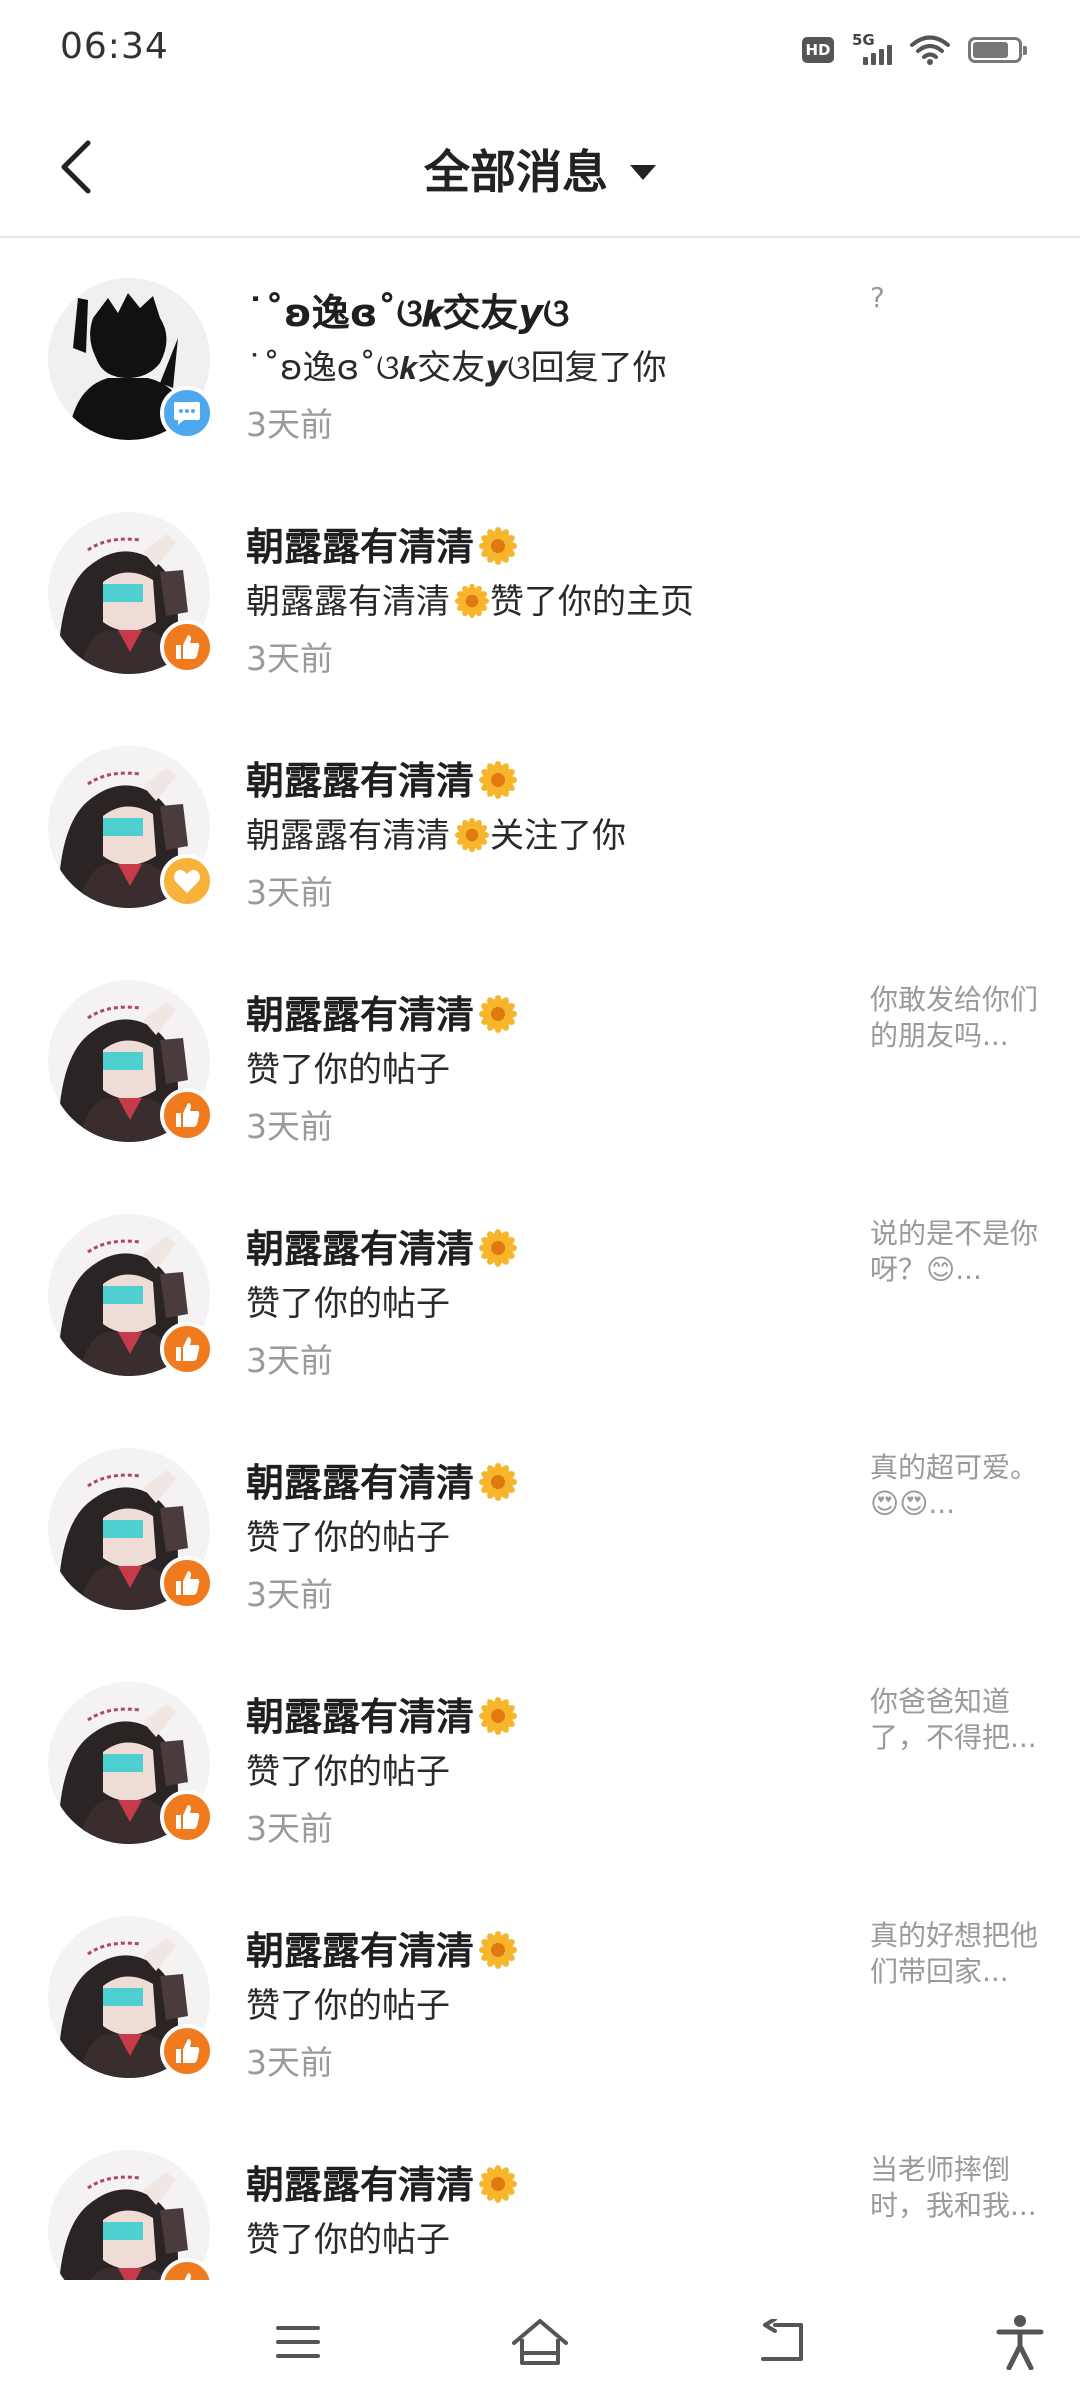 Image resolution: width=1080 pixels, height=2404 pixels. I want to click on message-text: ˙˚ʚ逸ɞ˚ଓ𝙠交友𝙮ଓ回复了你, so click(456, 364).